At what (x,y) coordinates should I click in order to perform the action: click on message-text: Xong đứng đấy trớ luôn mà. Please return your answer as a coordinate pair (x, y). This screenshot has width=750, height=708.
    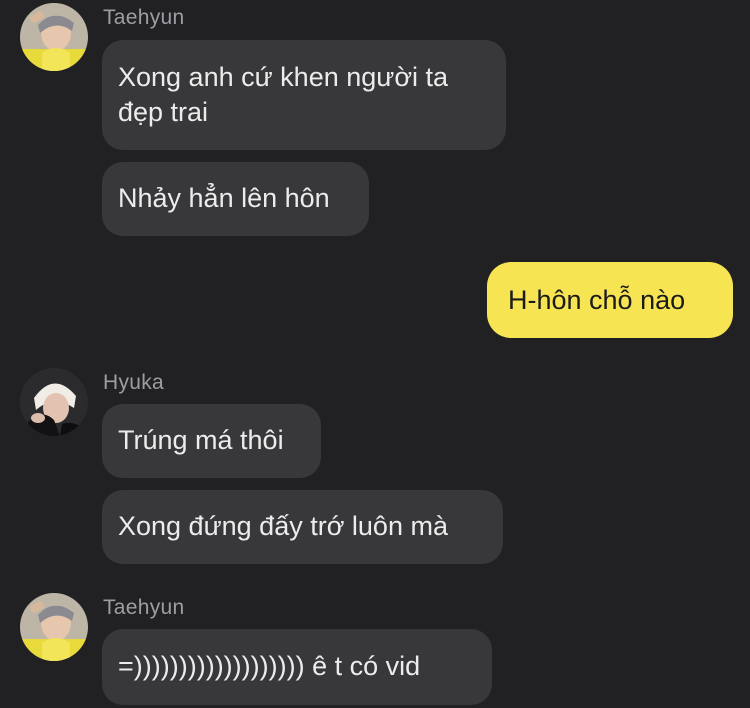
    Looking at the image, I should click on (283, 526).